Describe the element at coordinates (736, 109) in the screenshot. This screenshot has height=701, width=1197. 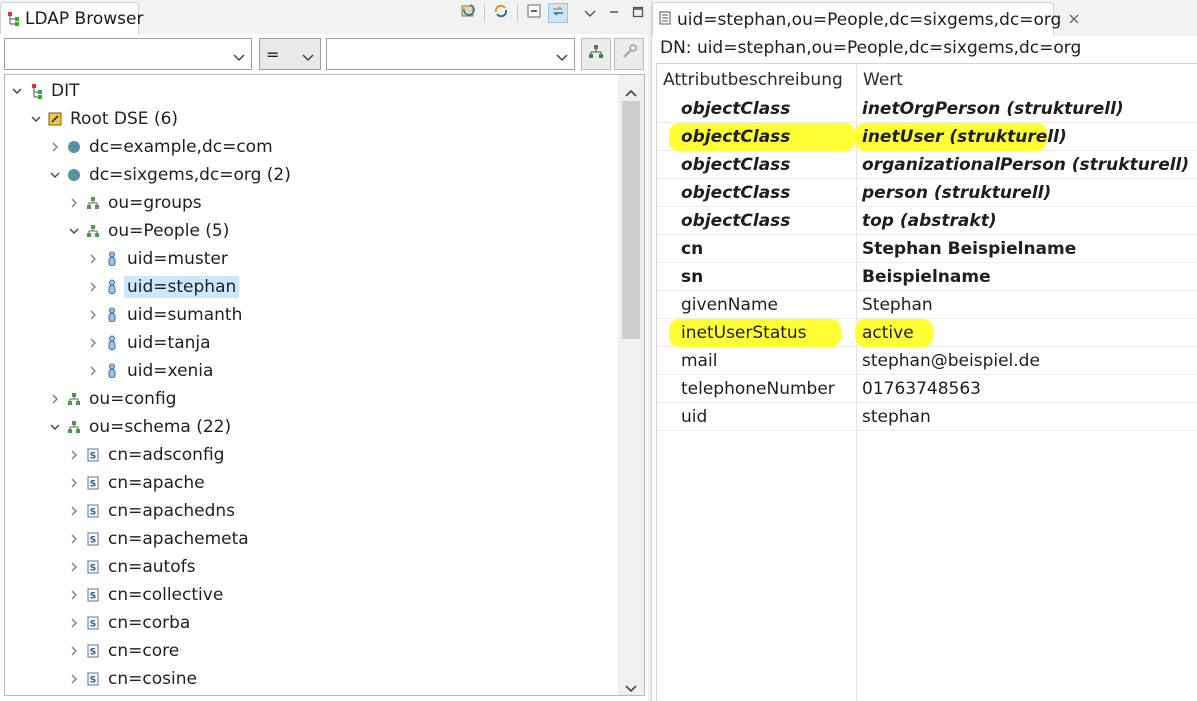
I see `attribute-name: objectClass` at that location.